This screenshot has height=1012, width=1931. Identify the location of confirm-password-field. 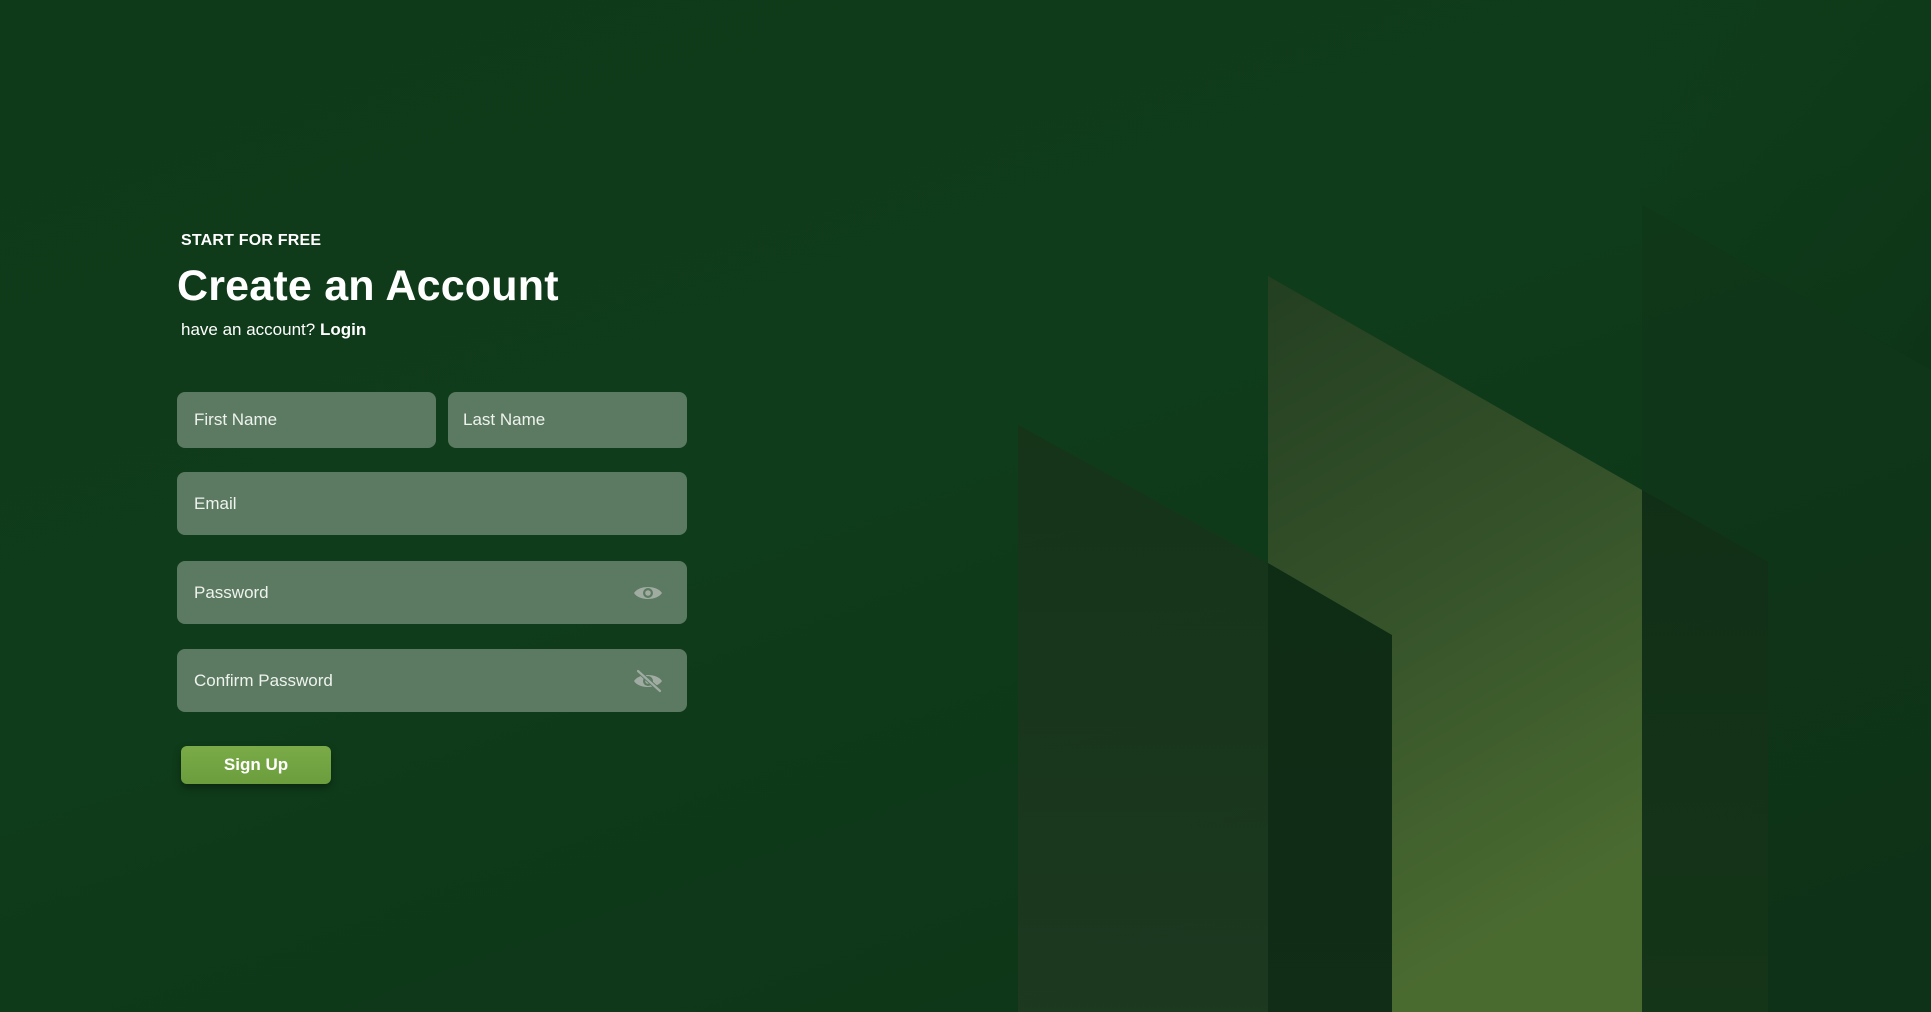
(432, 680).